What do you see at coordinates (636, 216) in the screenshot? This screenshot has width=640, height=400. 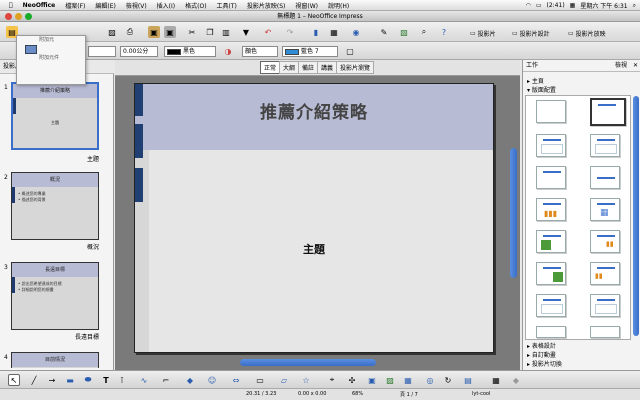 I see `task-pane-scrollbar` at bounding box center [636, 216].